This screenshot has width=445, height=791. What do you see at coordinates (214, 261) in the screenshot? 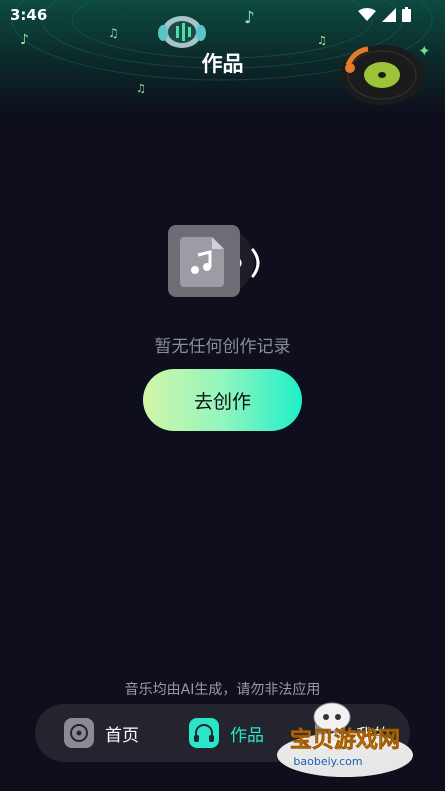
I see `audio-file-icon` at bounding box center [214, 261].